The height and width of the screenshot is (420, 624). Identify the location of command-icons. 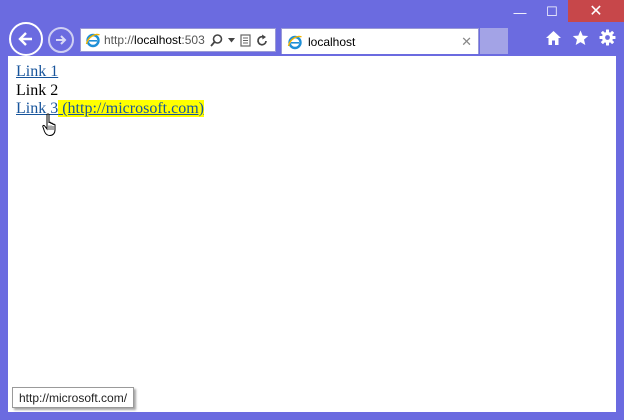
(580, 37).